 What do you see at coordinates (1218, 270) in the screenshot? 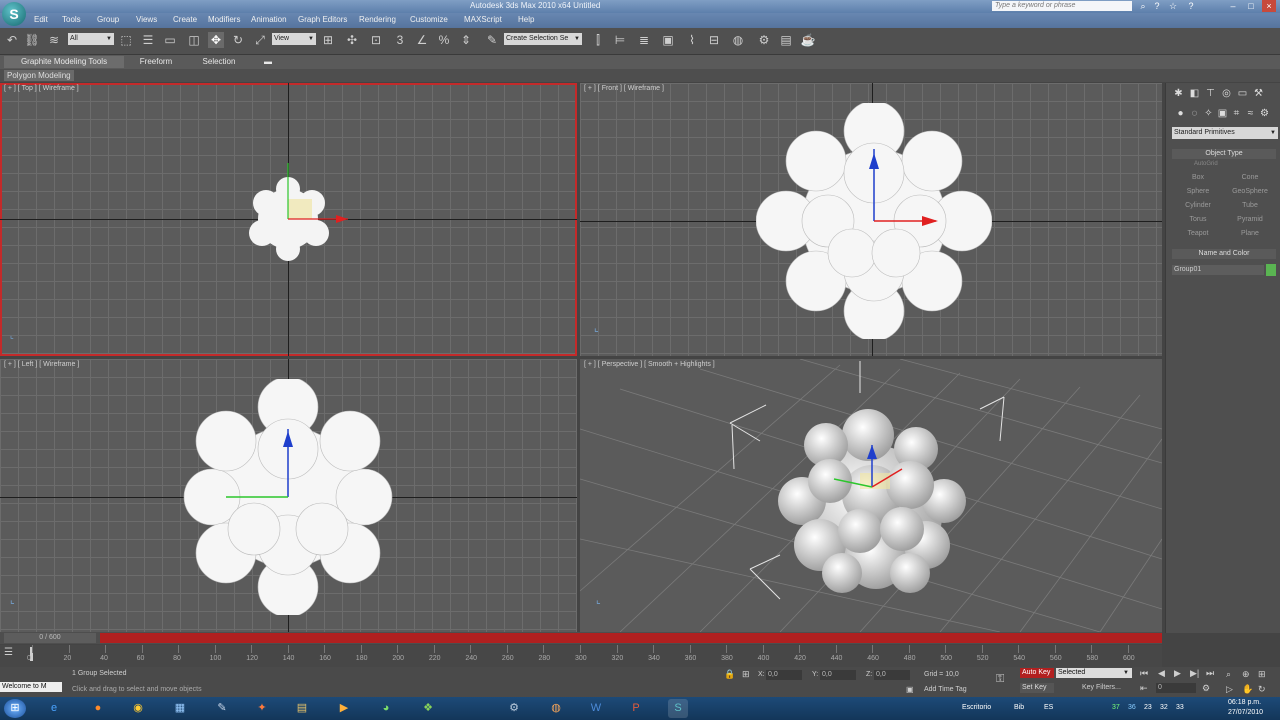
I see `object-name-field: Group01` at bounding box center [1218, 270].